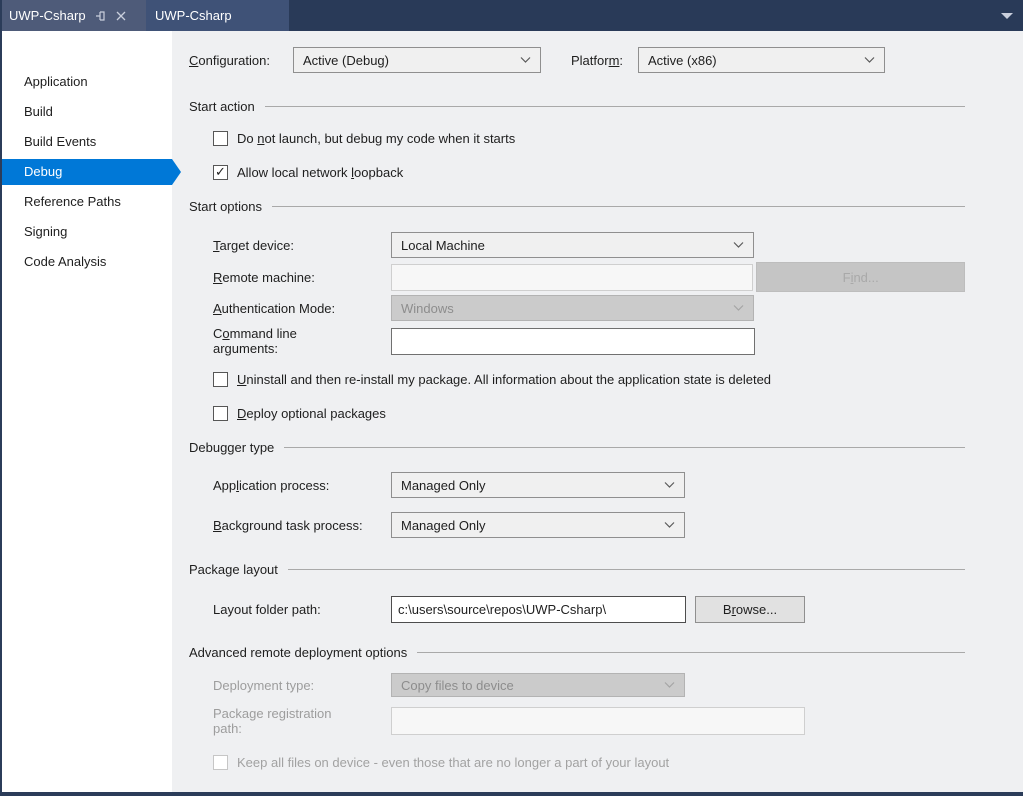 This screenshot has width=1023, height=796. What do you see at coordinates (1007, 16) in the screenshot?
I see `dropdown-arrow-icon` at bounding box center [1007, 16].